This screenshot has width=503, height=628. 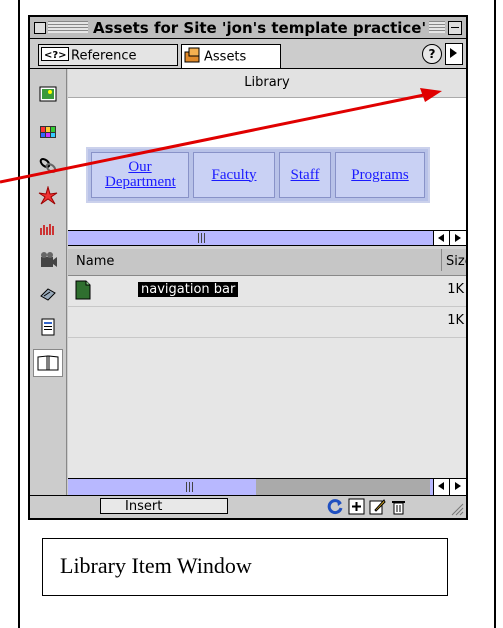 What do you see at coordinates (234, 175) in the screenshot?
I see `preview-link-faculty: Faculty` at bounding box center [234, 175].